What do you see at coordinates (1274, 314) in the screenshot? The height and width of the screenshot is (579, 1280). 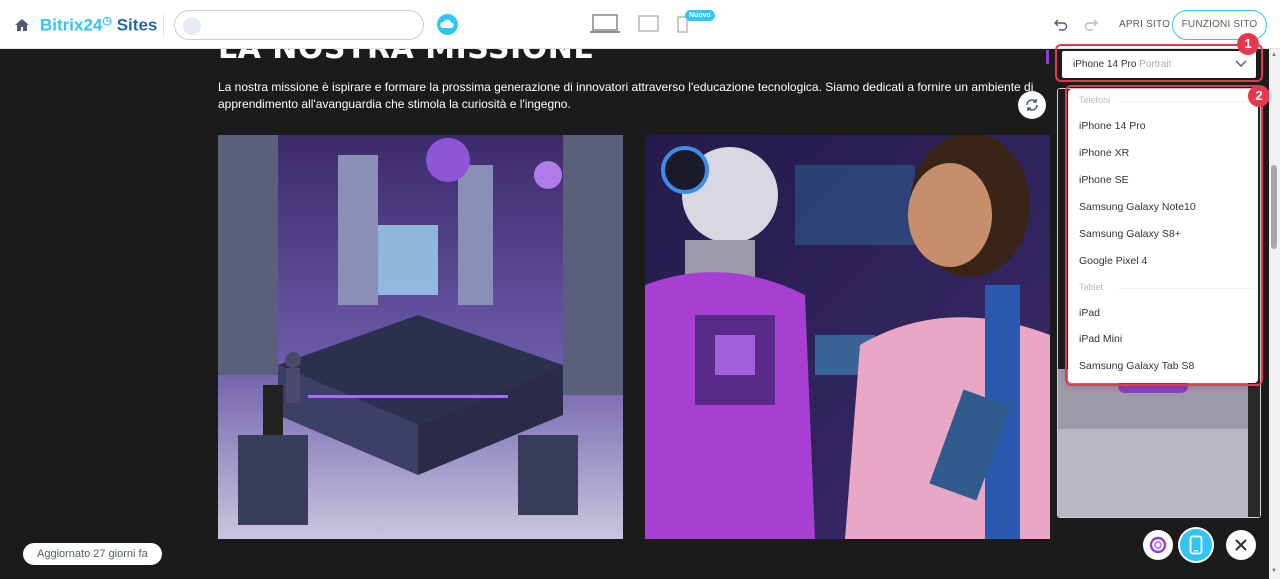 I see `scrollbar` at bounding box center [1274, 314].